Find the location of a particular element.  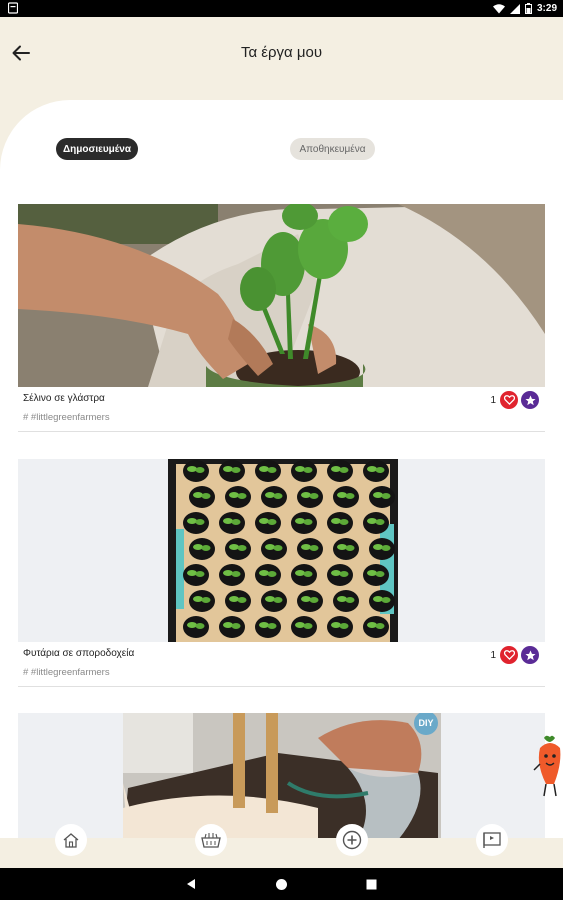

system-home-button is located at coordinates (281, 884).